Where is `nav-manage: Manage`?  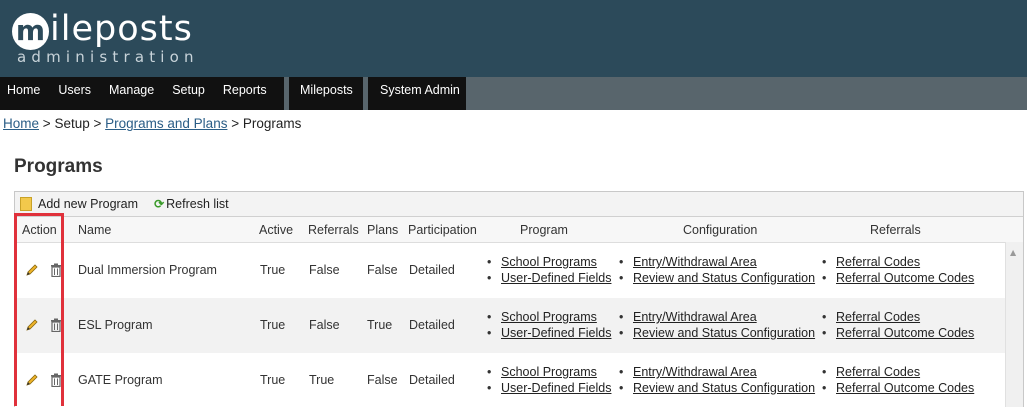 nav-manage: Manage is located at coordinates (131, 93).